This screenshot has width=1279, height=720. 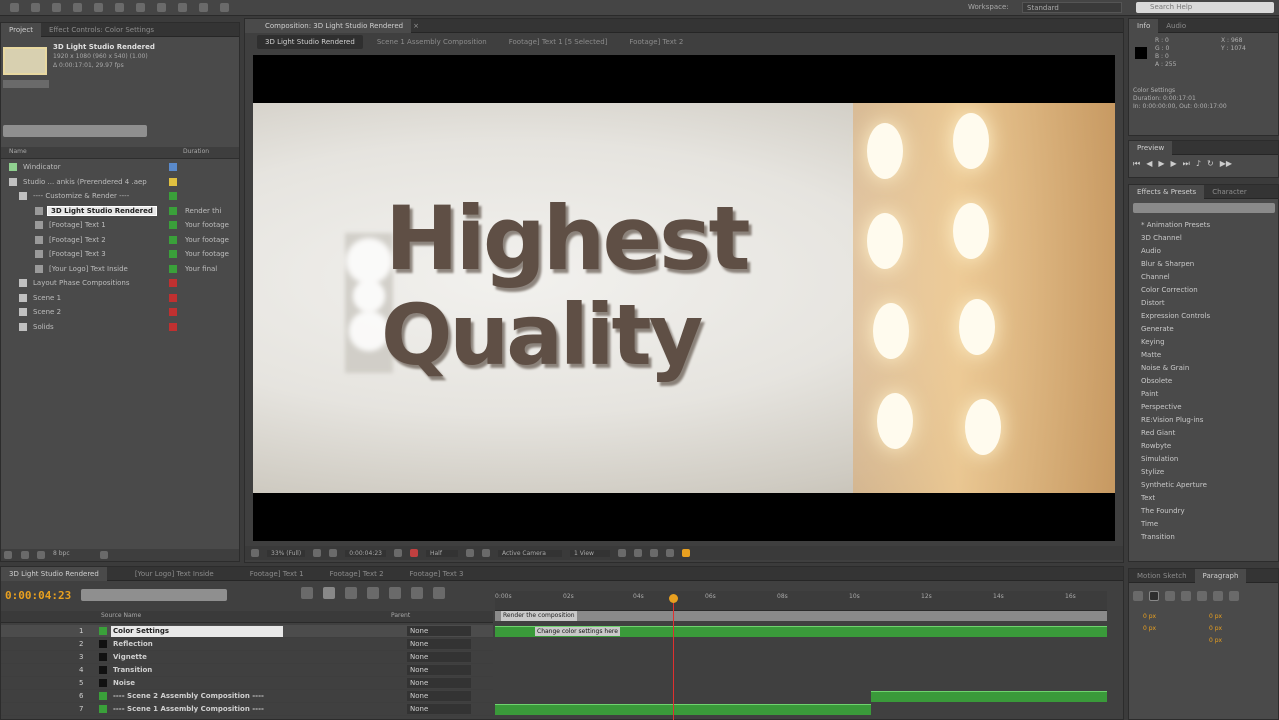 I want to click on justify-right-icon, so click(x=1218, y=596).